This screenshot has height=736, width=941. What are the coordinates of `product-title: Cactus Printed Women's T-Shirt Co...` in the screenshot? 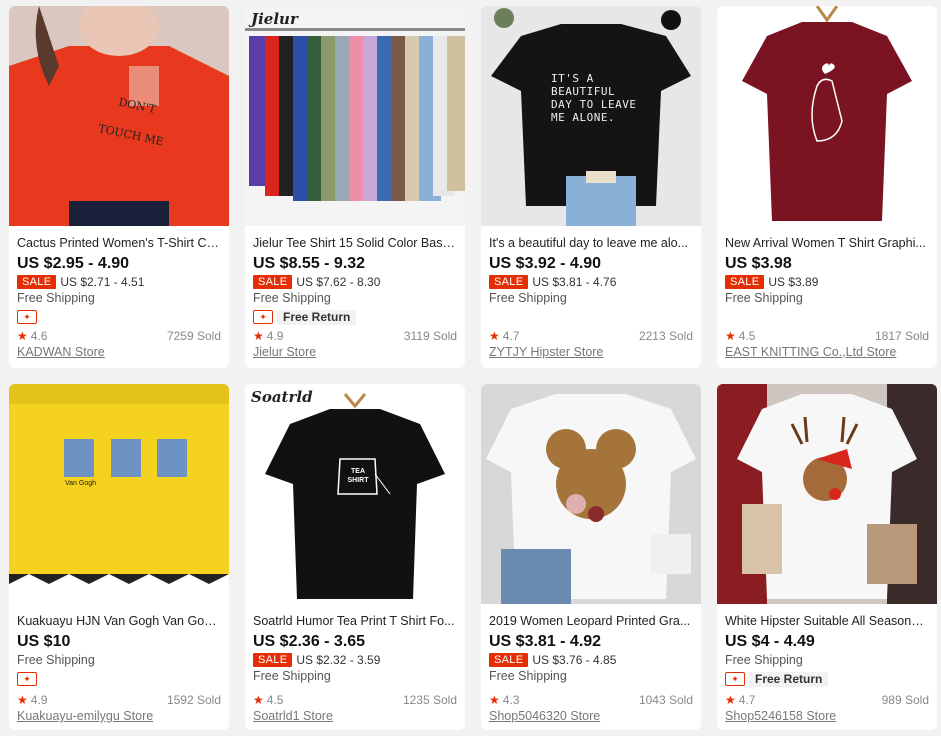 It's located at (119, 243).